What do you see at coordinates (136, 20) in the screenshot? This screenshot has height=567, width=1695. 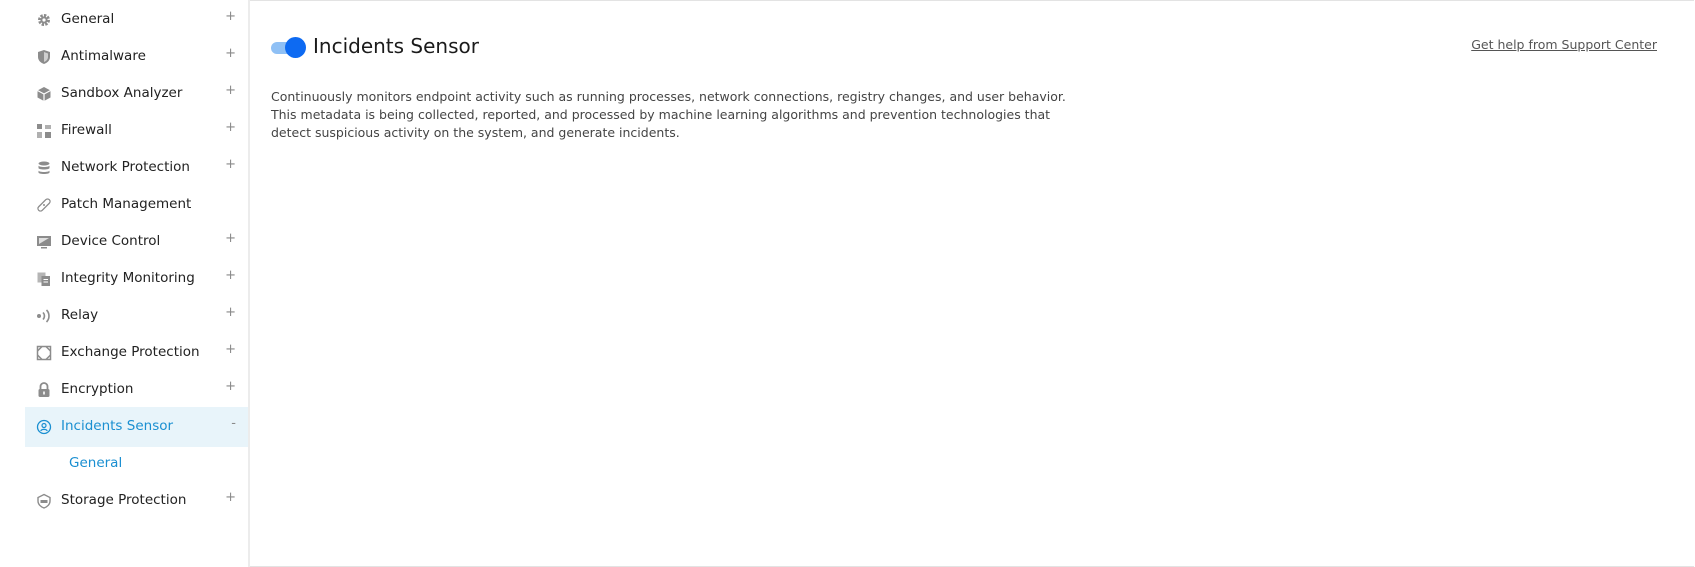 I see `sidebar-item-general: General +` at bounding box center [136, 20].